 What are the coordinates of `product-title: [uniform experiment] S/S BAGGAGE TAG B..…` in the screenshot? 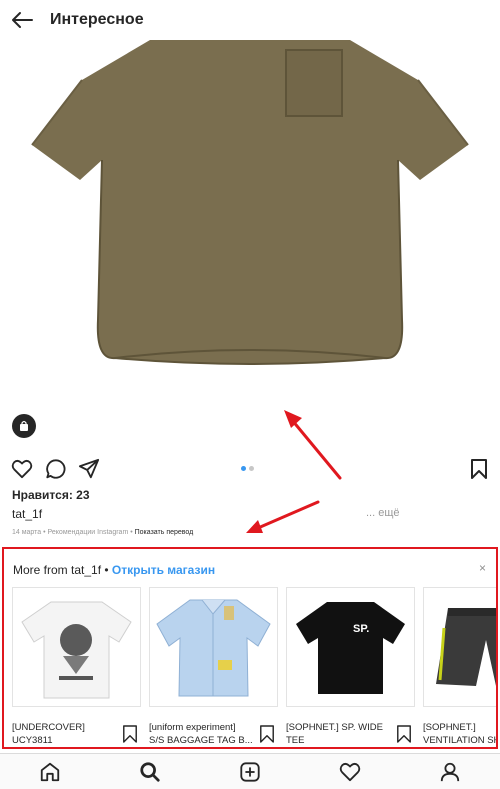 It's located at (203, 734).